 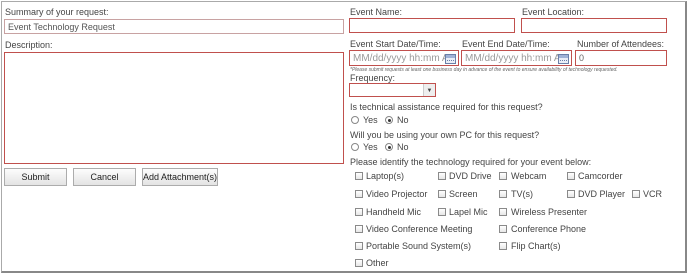 I want to click on checkbox-vcr, so click(x=636, y=194).